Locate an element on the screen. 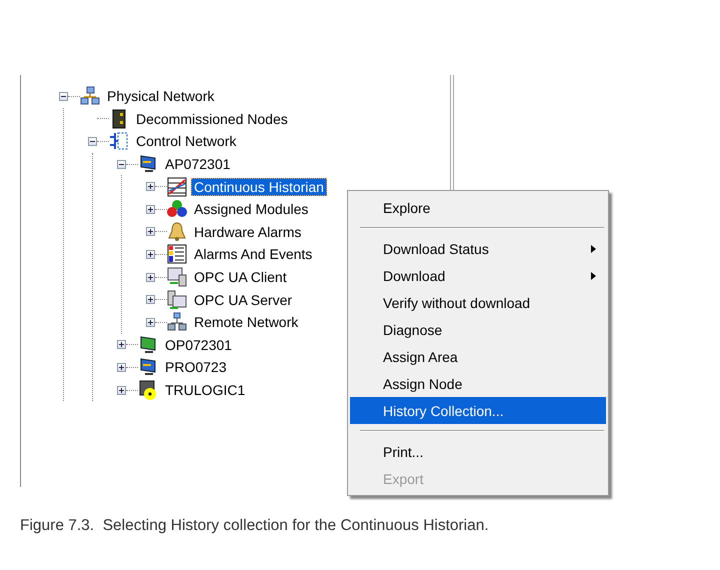 The width and height of the screenshot is (720, 570). tree-item: Continuous Historian is located at coordinates (259, 187).